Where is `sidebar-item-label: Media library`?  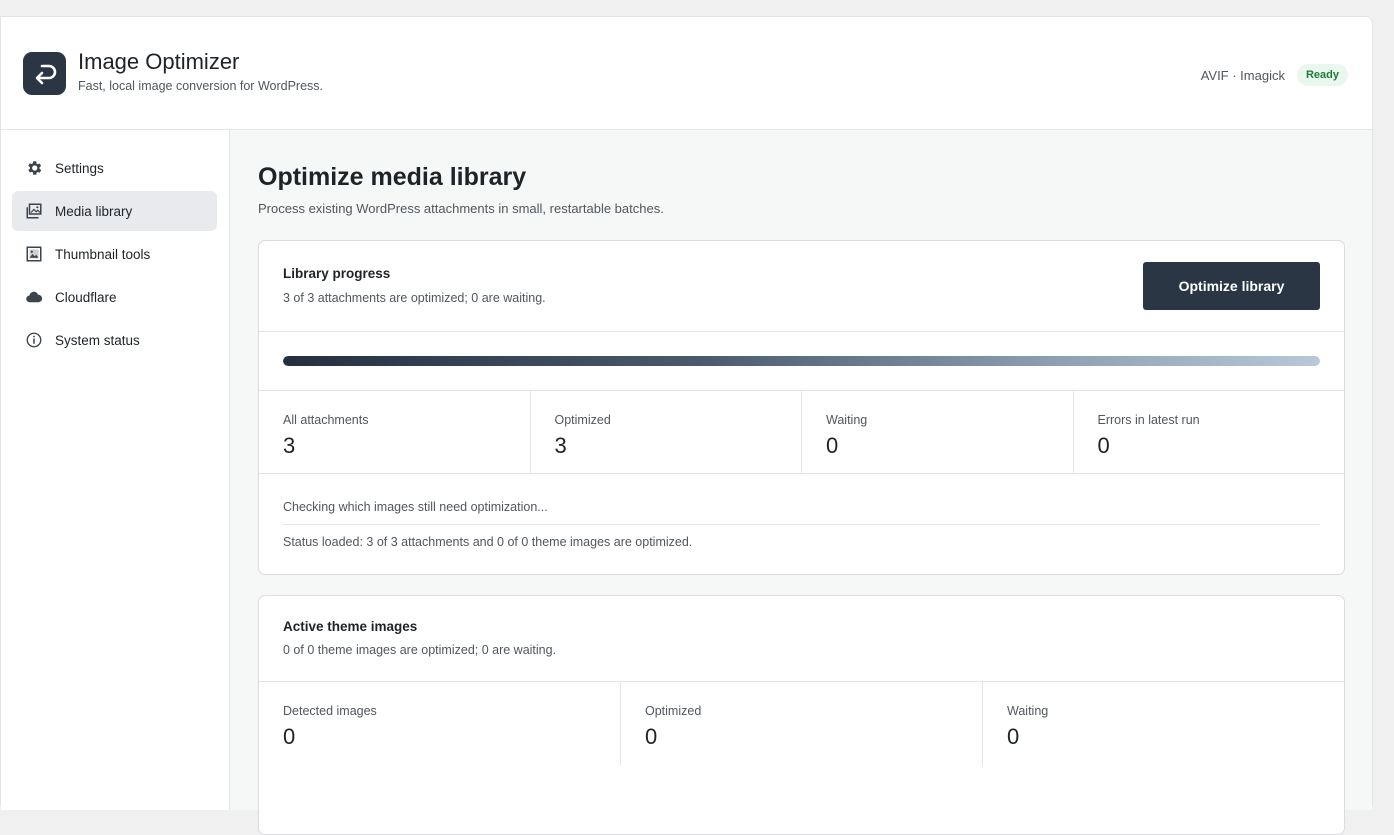
sidebar-item-label: Media library is located at coordinates (94, 211).